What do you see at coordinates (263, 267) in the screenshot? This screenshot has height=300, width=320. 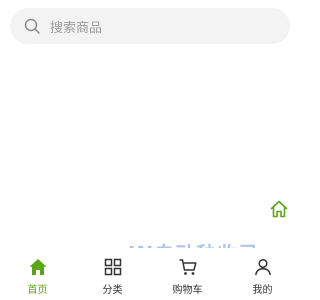 I see `user-icon` at bounding box center [263, 267].